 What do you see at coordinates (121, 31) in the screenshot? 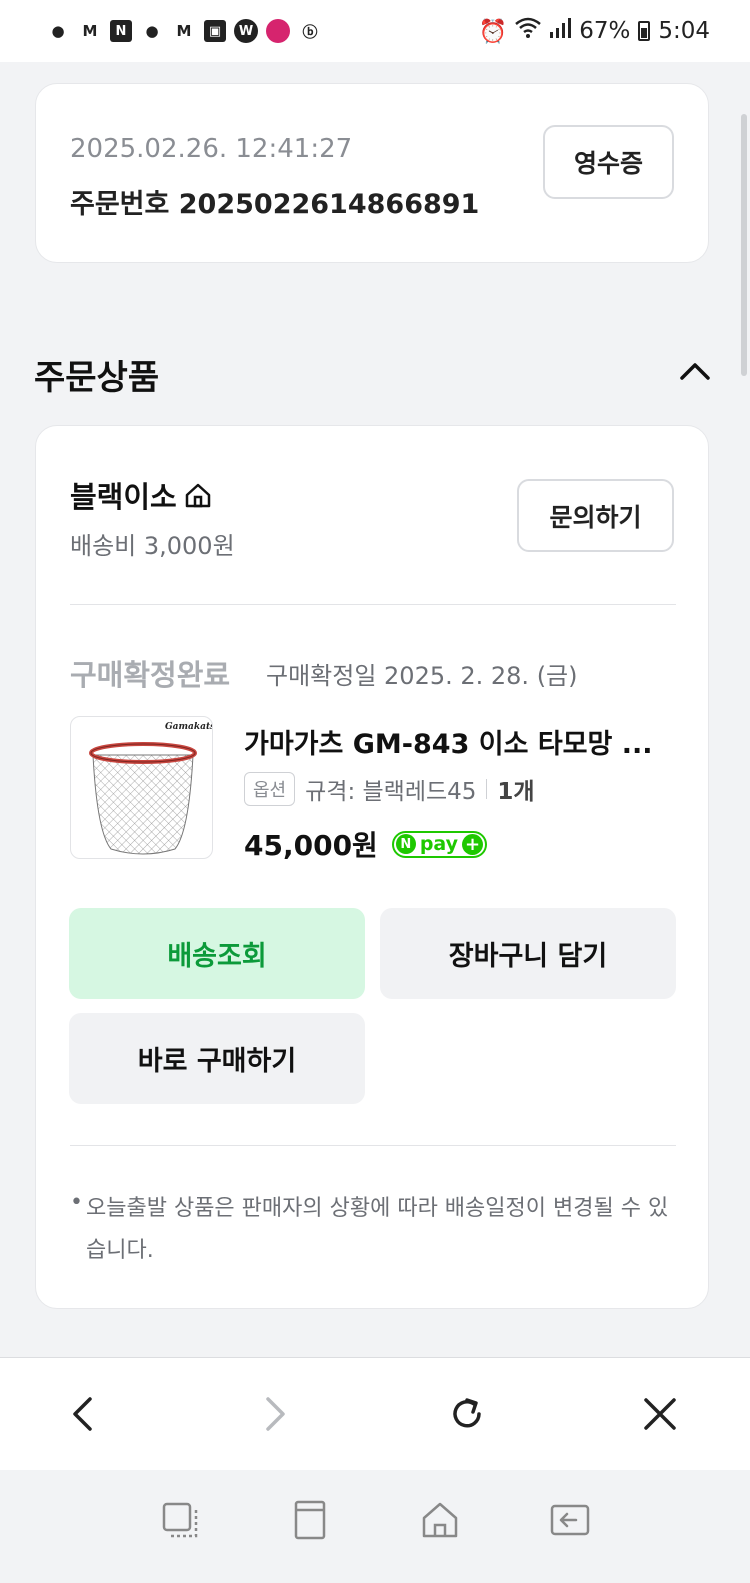
I see `naver-icon: N` at bounding box center [121, 31].